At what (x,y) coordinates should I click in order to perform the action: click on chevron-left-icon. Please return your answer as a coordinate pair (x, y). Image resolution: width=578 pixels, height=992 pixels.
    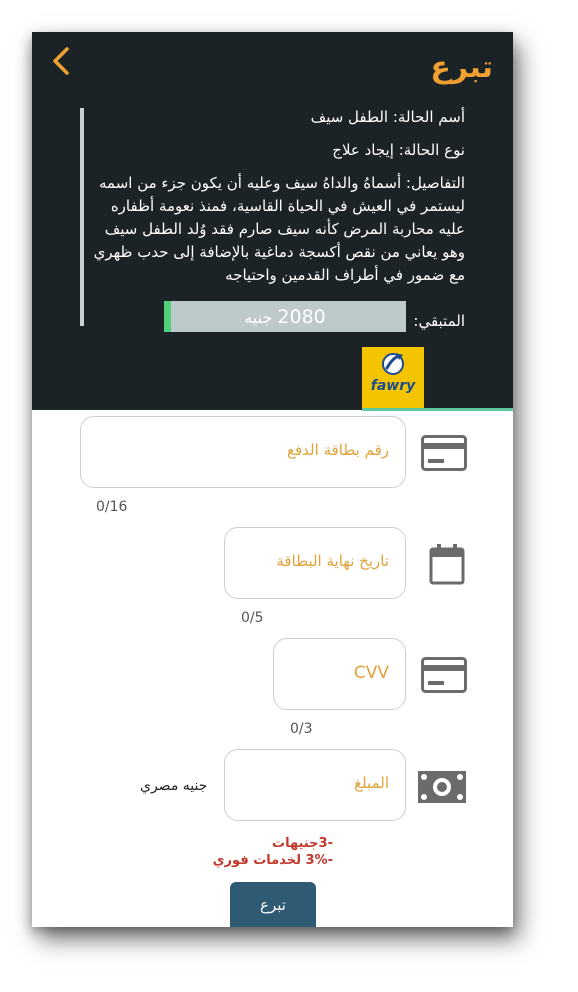
    Looking at the image, I should click on (61, 64).